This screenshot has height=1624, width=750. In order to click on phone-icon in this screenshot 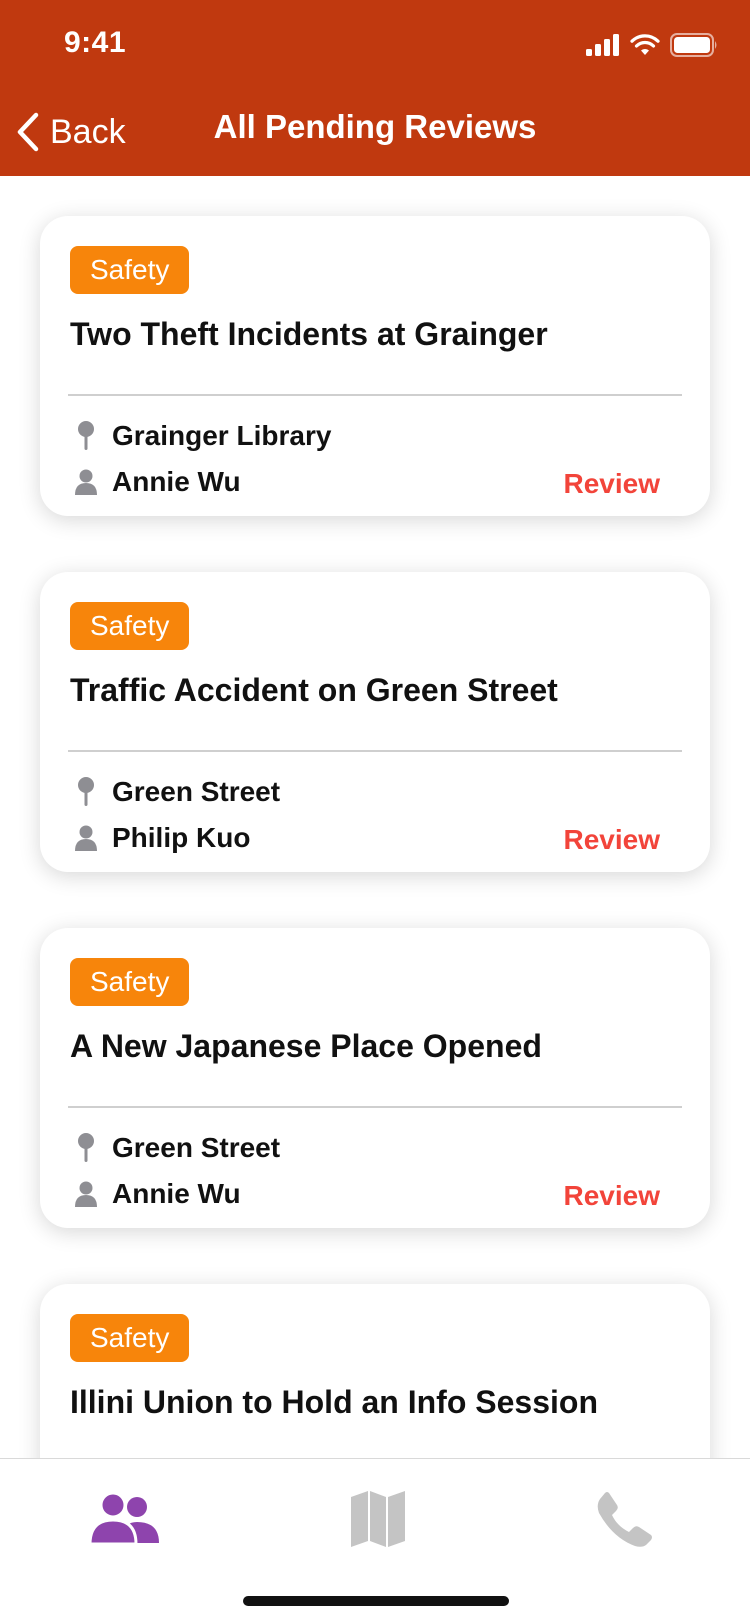, I will do `click(624, 1519)`.